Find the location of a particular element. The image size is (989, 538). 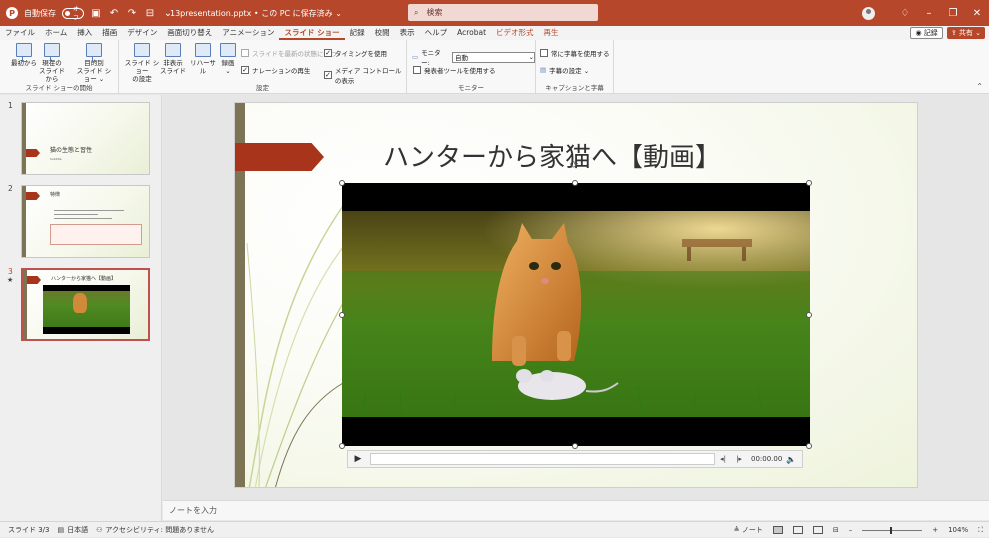

tab-draw: 描画 is located at coordinates (109, 33).